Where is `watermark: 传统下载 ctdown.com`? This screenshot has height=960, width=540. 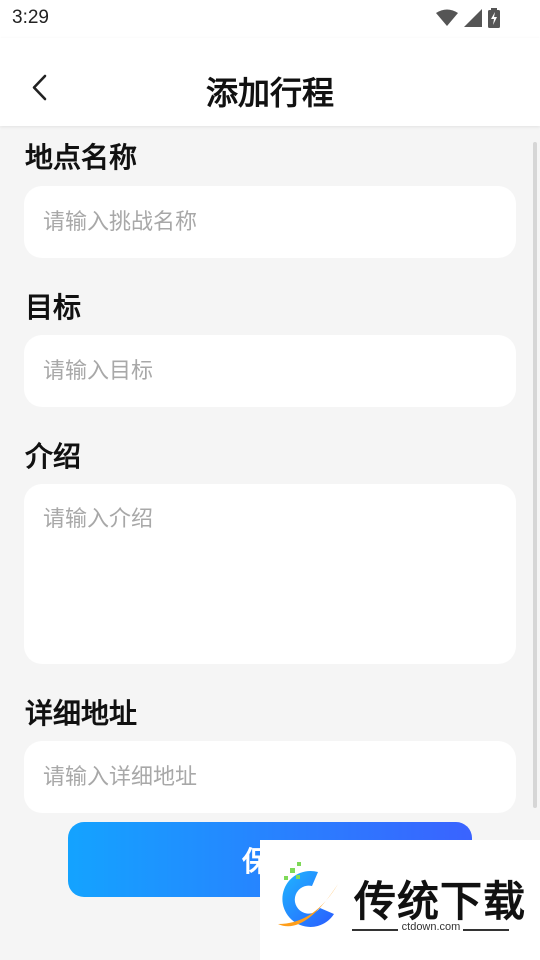 watermark: 传统下载 ctdown.com is located at coordinates (400, 900).